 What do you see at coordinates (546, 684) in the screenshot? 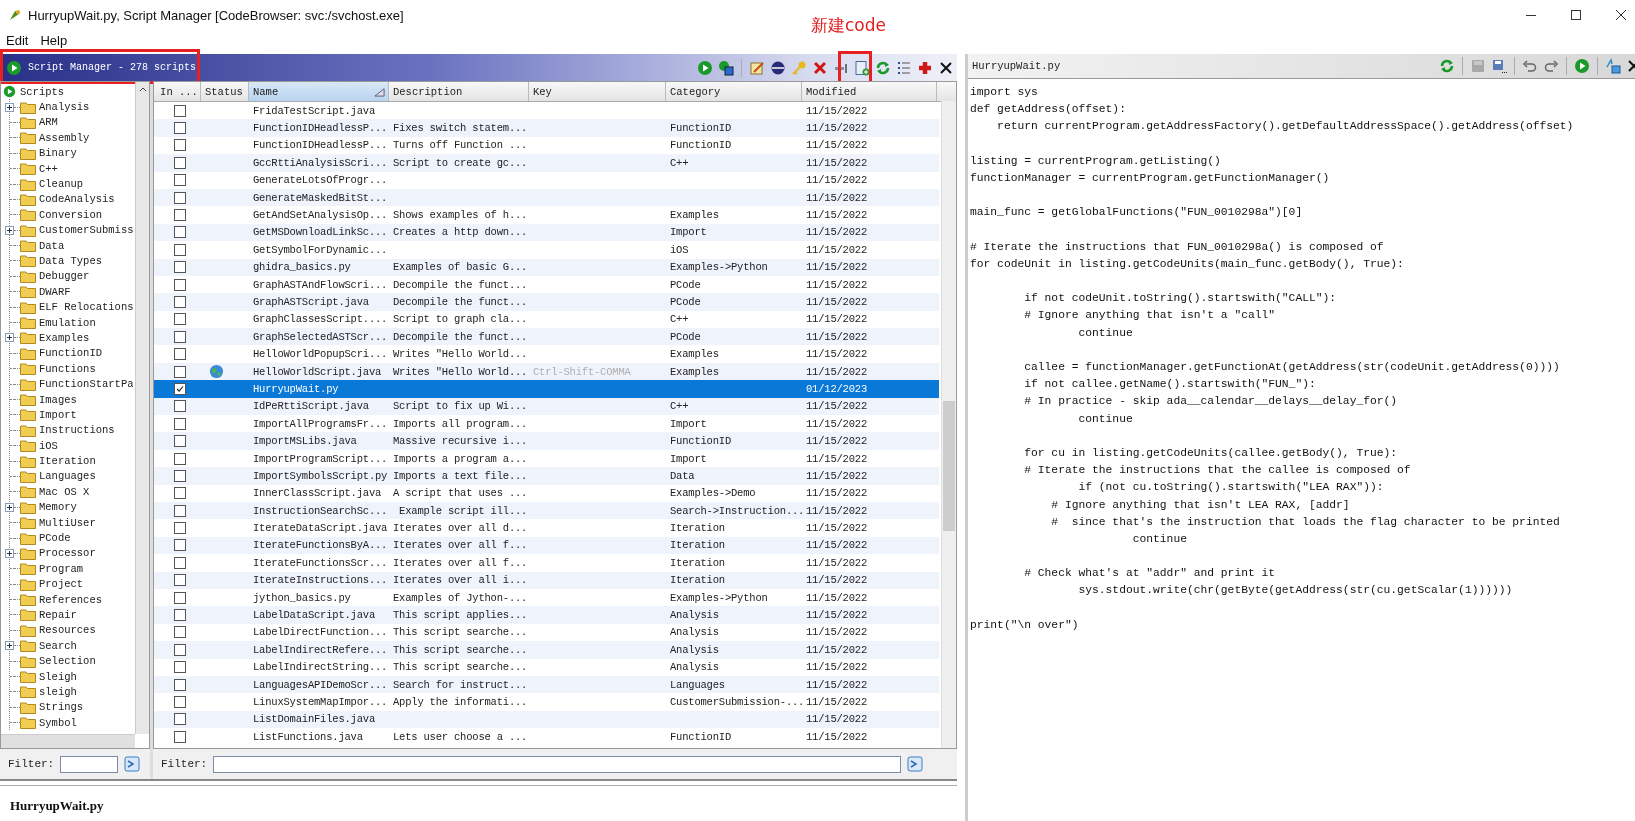
I see `table-row: LanguagesAPIDemoScr... Search for instruct... Languages 11/15/2022` at bounding box center [546, 684].